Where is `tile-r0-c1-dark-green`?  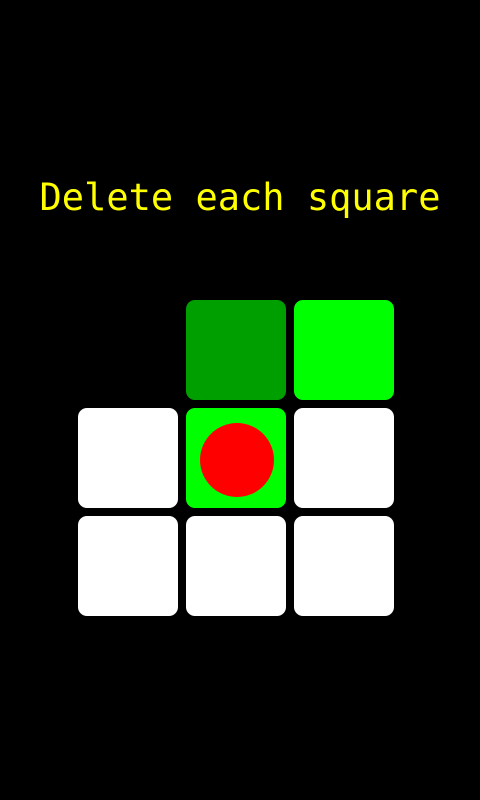
tile-r0-c1-dark-green is located at coordinates (236, 350).